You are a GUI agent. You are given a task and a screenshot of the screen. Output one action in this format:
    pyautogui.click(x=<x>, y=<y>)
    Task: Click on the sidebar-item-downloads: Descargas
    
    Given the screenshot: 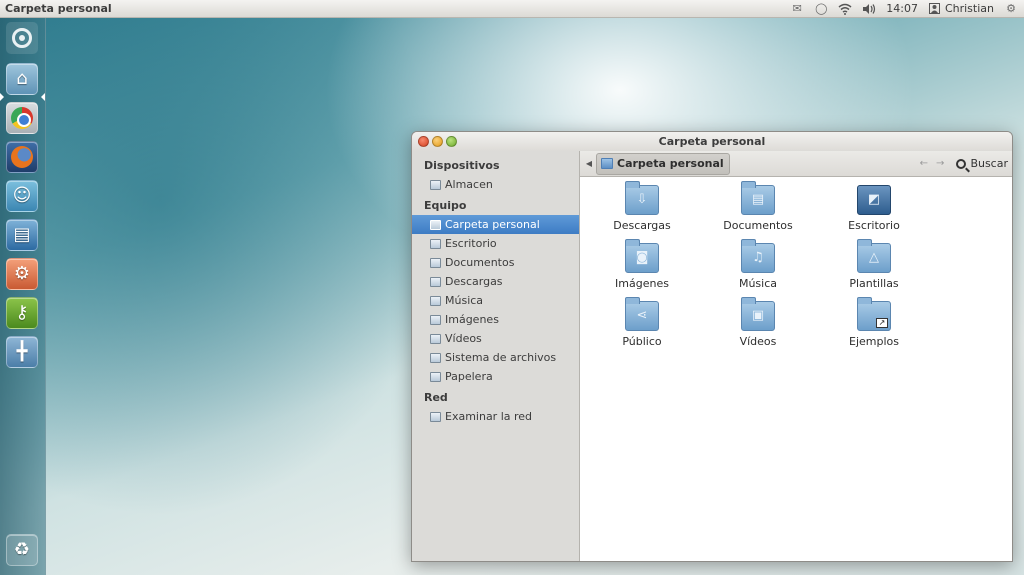 What is the action you would take?
    pyautogui.click(x=495, y=281)
    